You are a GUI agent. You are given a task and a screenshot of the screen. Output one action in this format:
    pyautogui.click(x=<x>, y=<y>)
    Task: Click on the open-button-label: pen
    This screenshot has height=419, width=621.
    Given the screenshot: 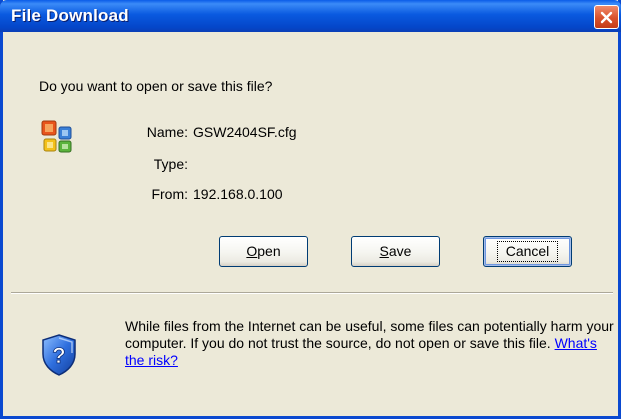 What is the action you would take?
    pyautogui.click(x=269, y=251)
    